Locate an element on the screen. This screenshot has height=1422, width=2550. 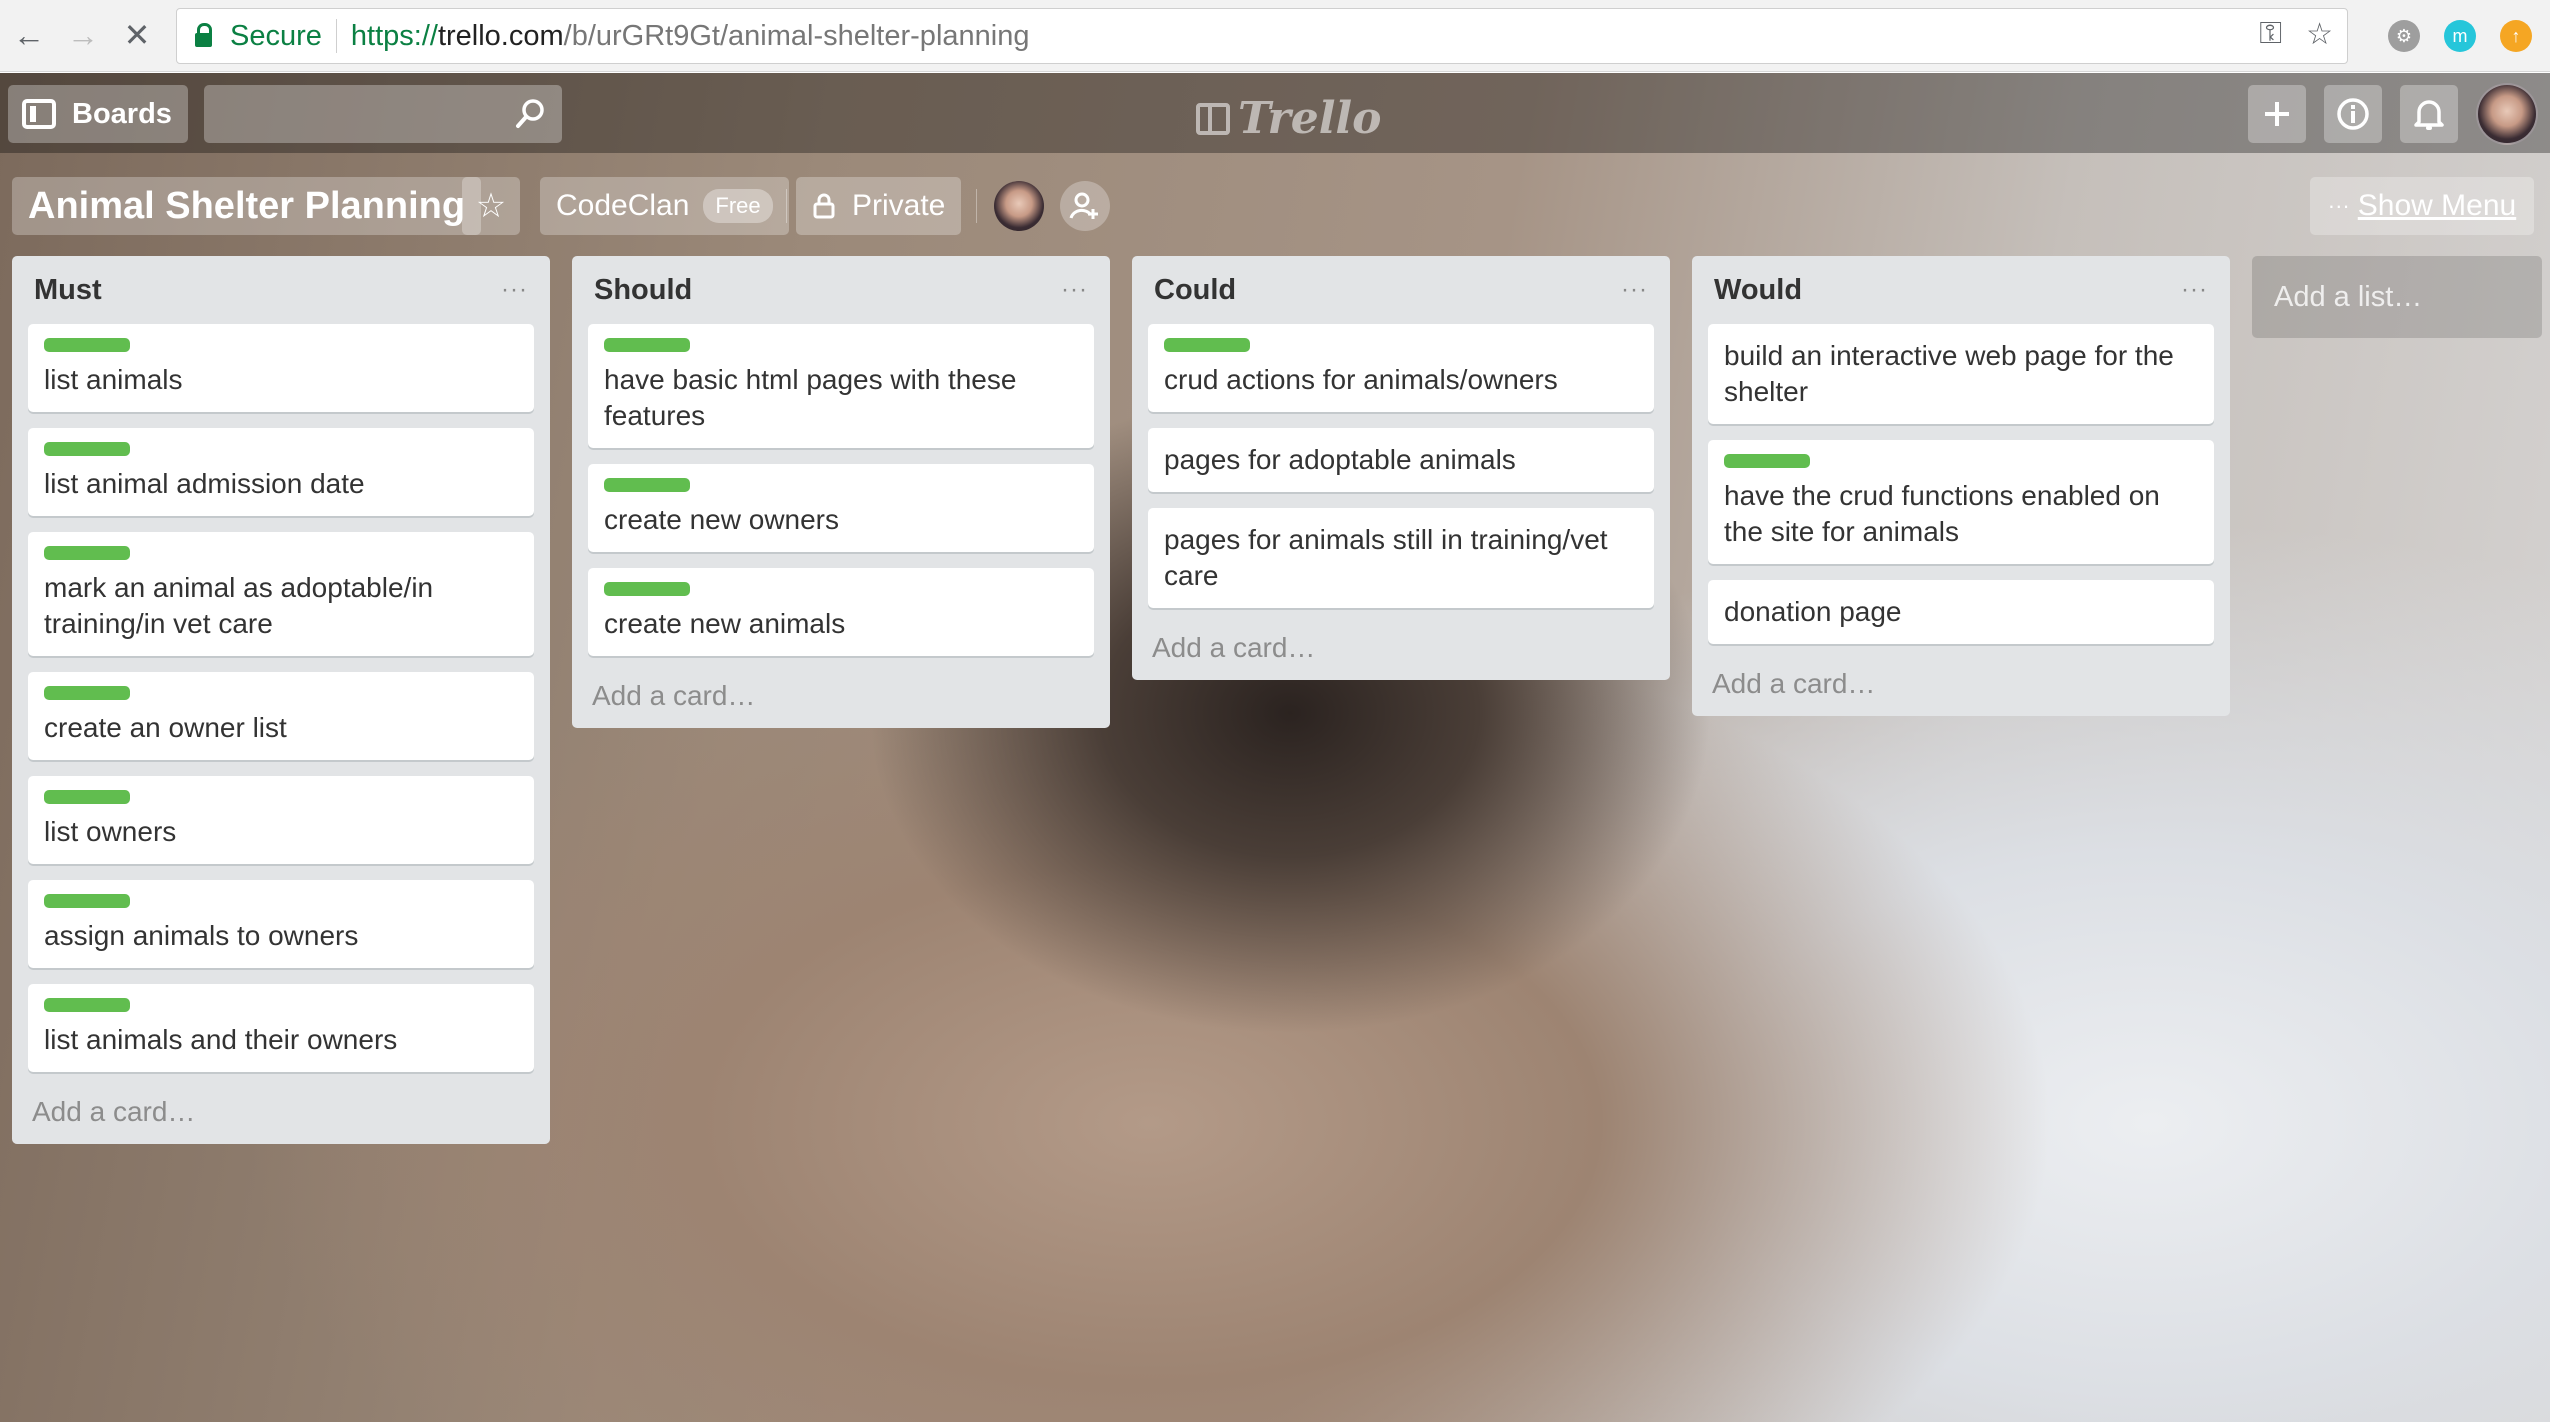
stop-loading-icon: ✕ is located at coordinates (137, 35).